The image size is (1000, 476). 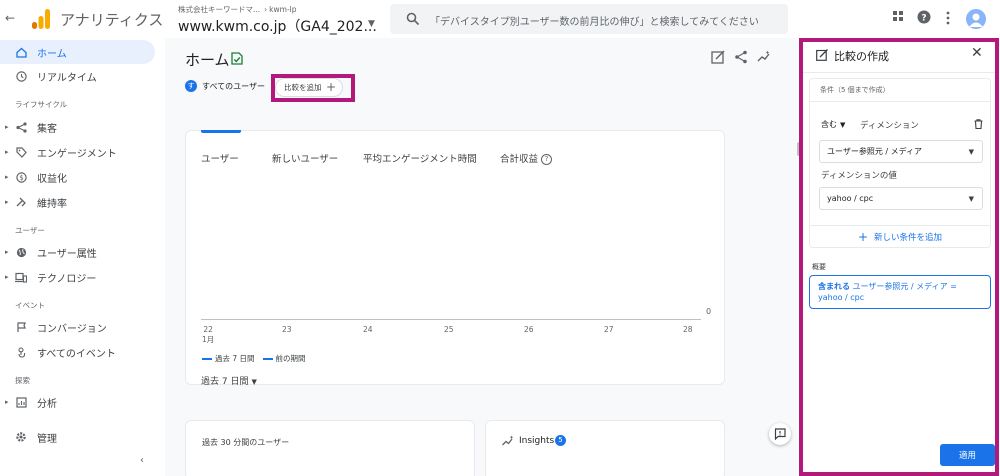 I want to click on comparison-chip-all-users: す すべてのユーザー, so click(x=225, y=86).